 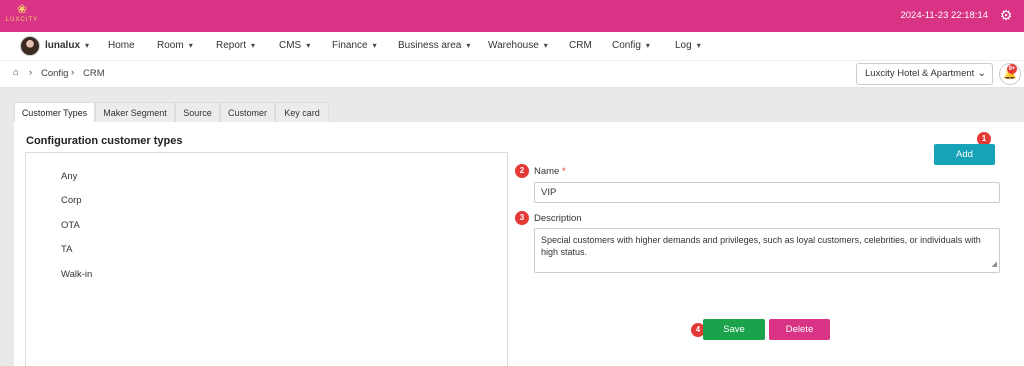 I want to click on nav-item-crm: CRM, so click(x=580, y=46).